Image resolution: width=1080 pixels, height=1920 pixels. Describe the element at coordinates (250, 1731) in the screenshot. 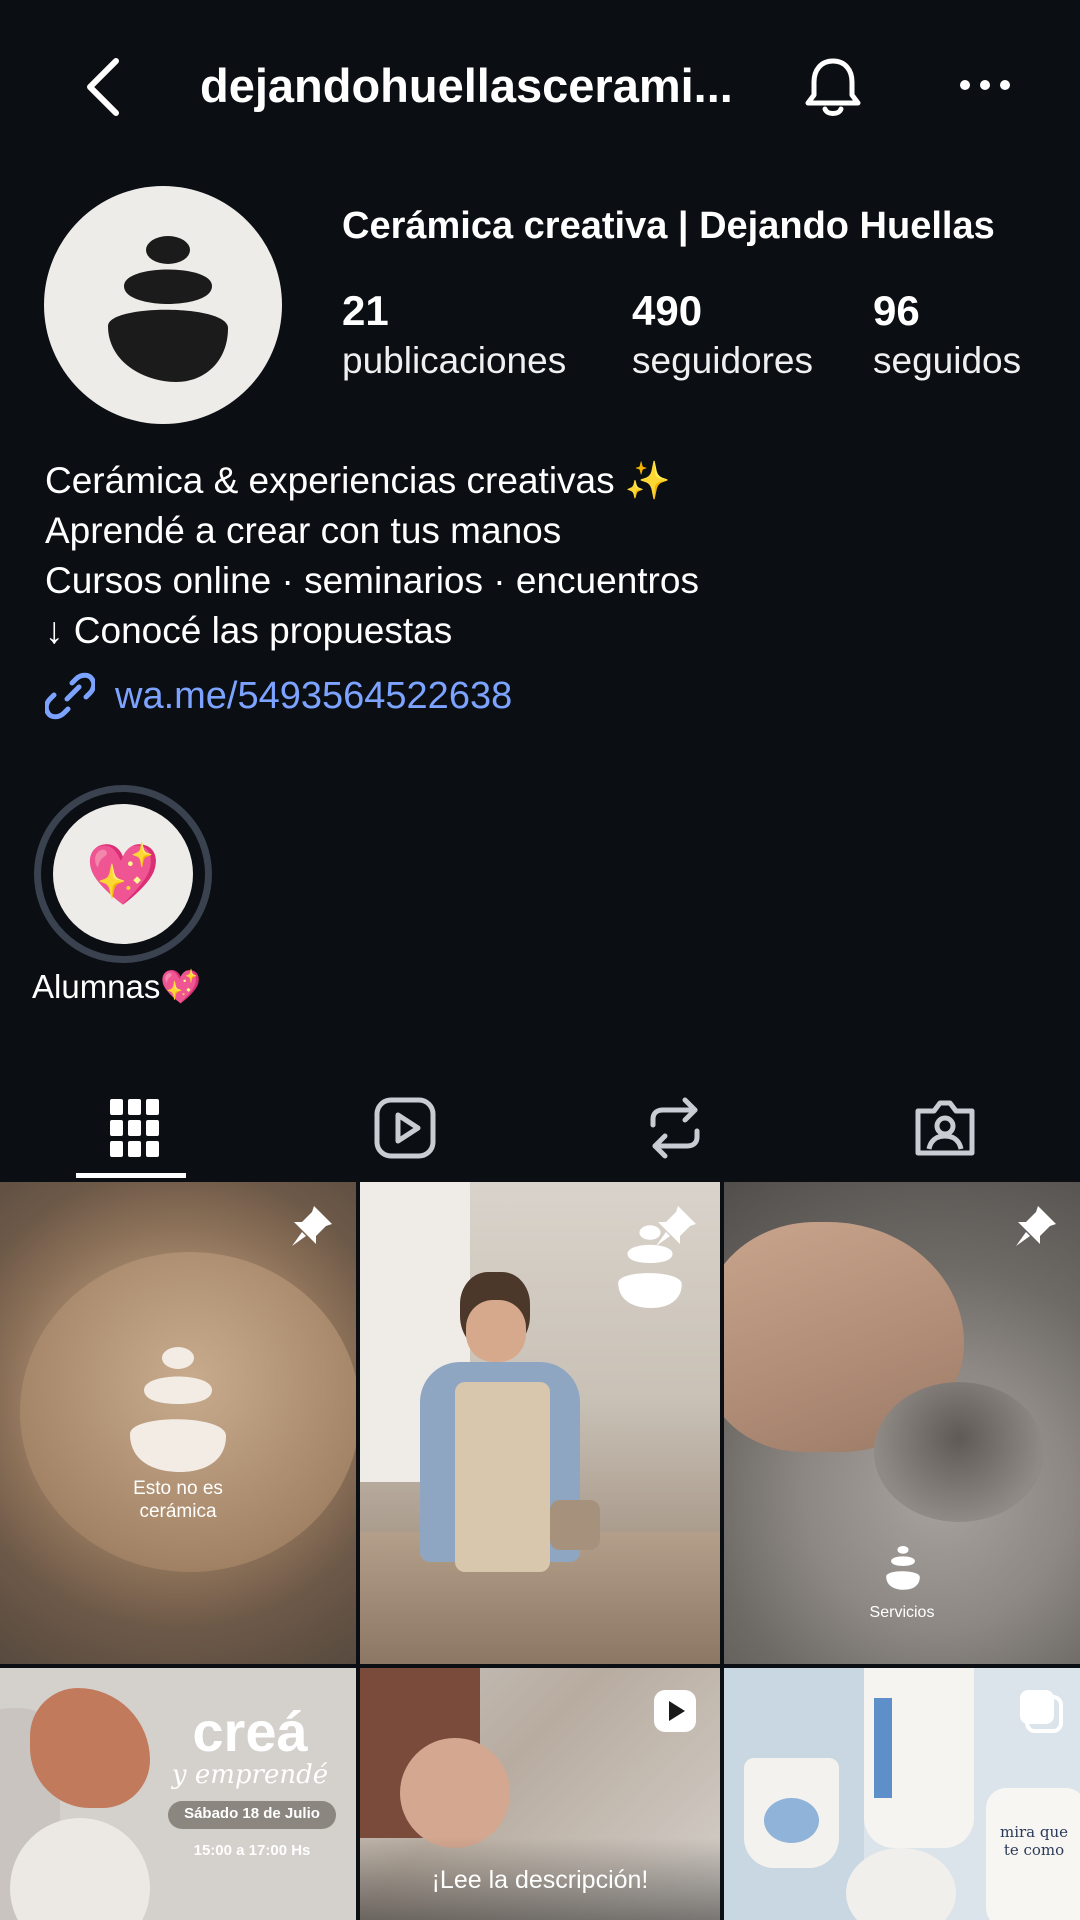

I see `post-title: creá` at that location.